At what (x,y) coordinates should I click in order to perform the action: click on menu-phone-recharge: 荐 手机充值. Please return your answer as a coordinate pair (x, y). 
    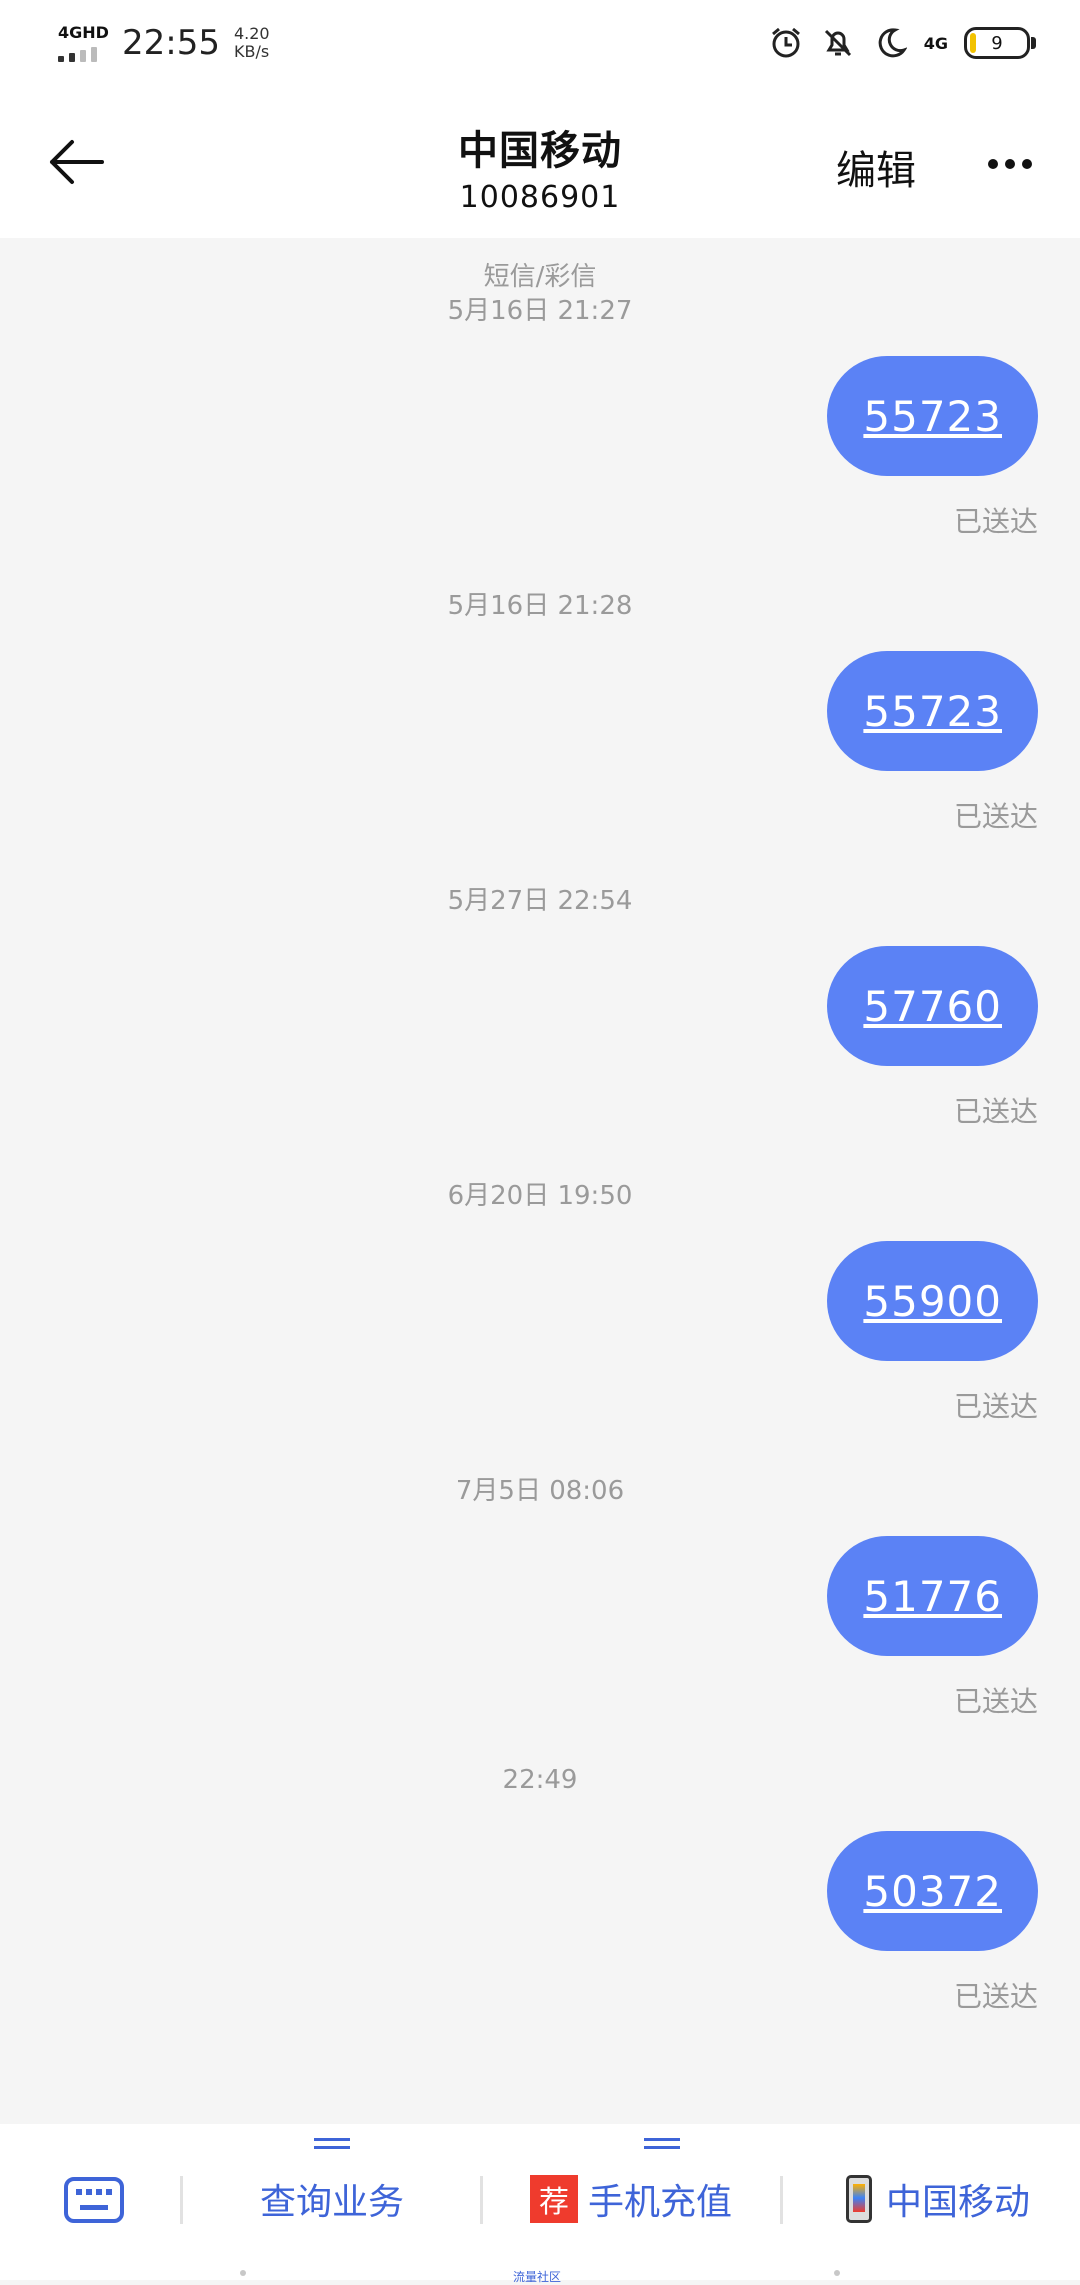
    Looking at the image, I should click on (631, 2199).